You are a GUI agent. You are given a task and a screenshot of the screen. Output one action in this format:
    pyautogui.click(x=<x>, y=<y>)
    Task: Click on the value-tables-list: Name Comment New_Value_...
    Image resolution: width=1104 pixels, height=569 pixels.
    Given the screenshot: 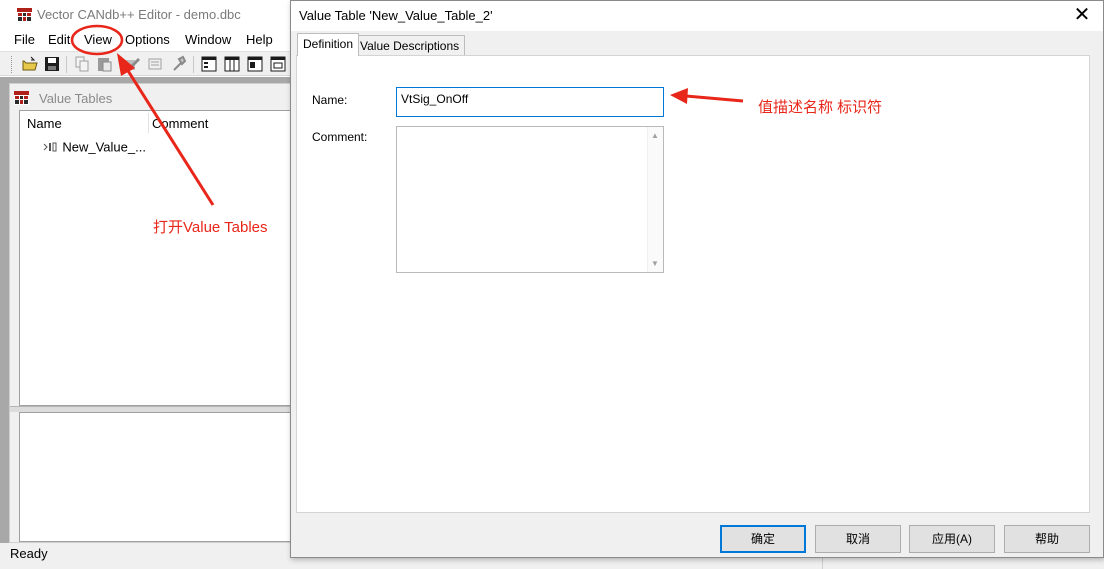 What is the action you would take?
    pyautogui.click(x=160, y=258)
    